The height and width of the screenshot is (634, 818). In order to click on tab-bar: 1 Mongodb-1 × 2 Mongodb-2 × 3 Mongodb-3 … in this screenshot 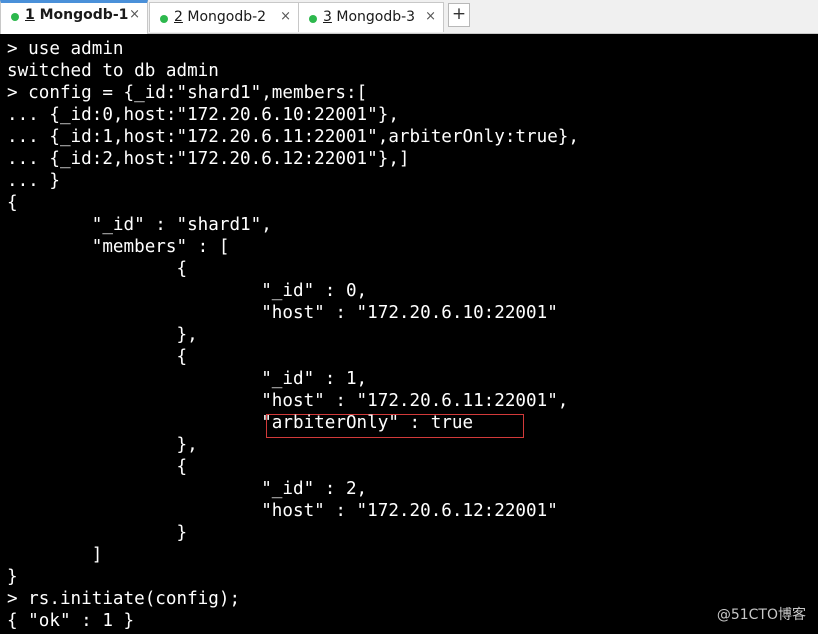, I will do `click(409, 17)`.